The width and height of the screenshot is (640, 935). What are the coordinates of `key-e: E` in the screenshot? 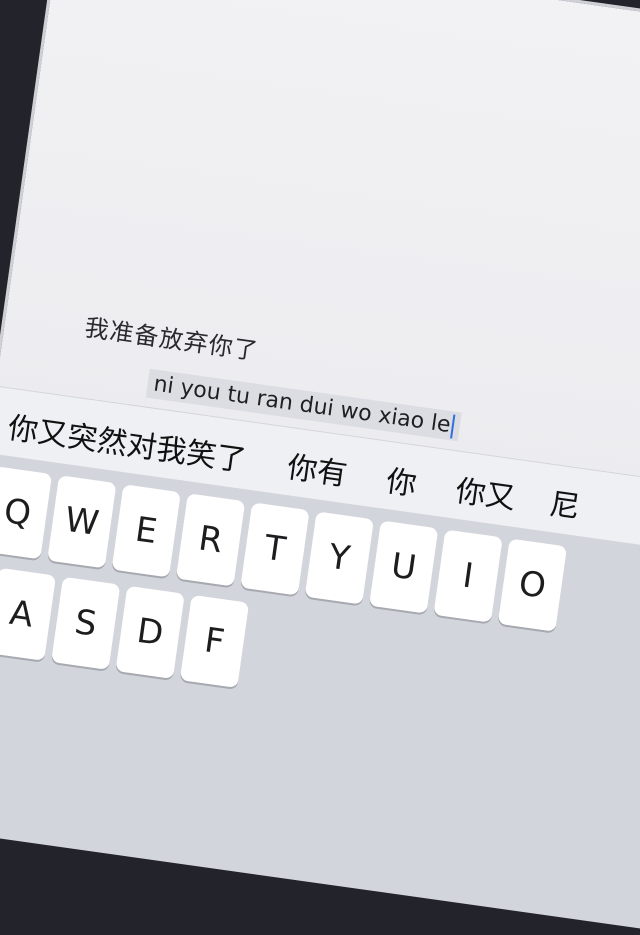 It's located at (146, 531).